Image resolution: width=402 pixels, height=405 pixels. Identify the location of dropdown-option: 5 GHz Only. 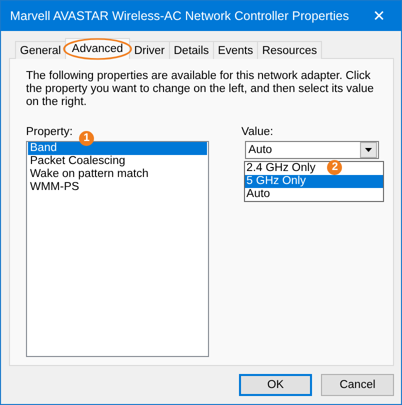
(314, 181).